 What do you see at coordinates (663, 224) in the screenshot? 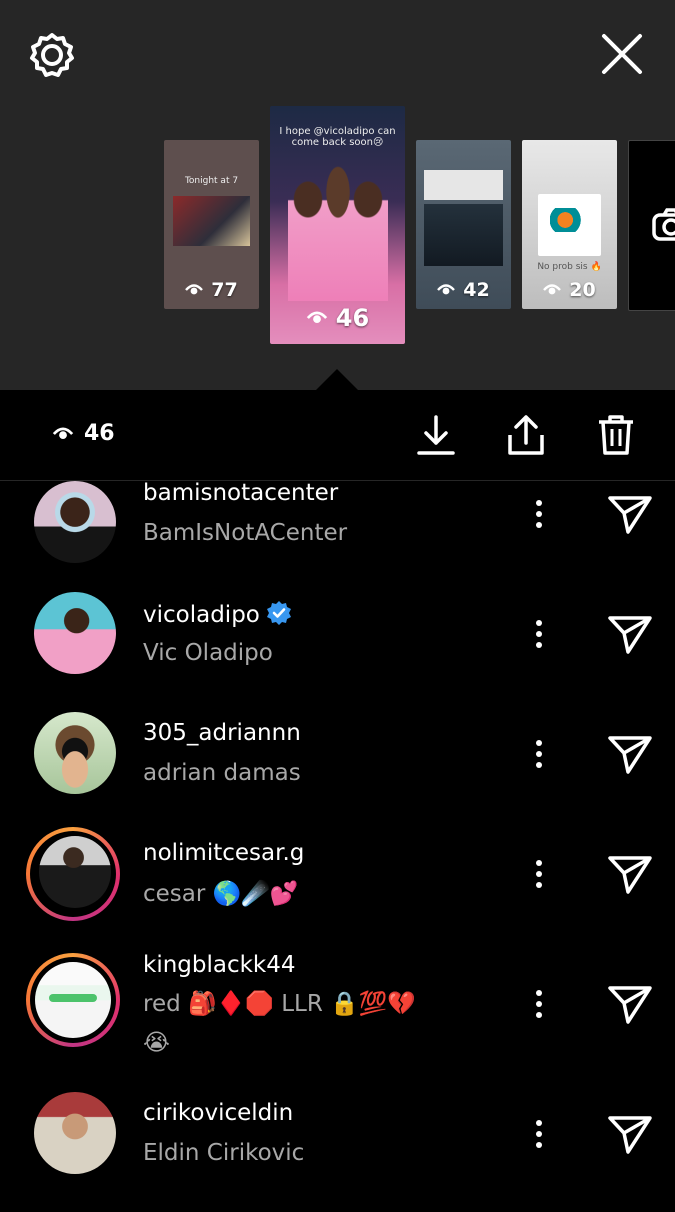
I see `camera-icon` at bounding box center [663, 224].